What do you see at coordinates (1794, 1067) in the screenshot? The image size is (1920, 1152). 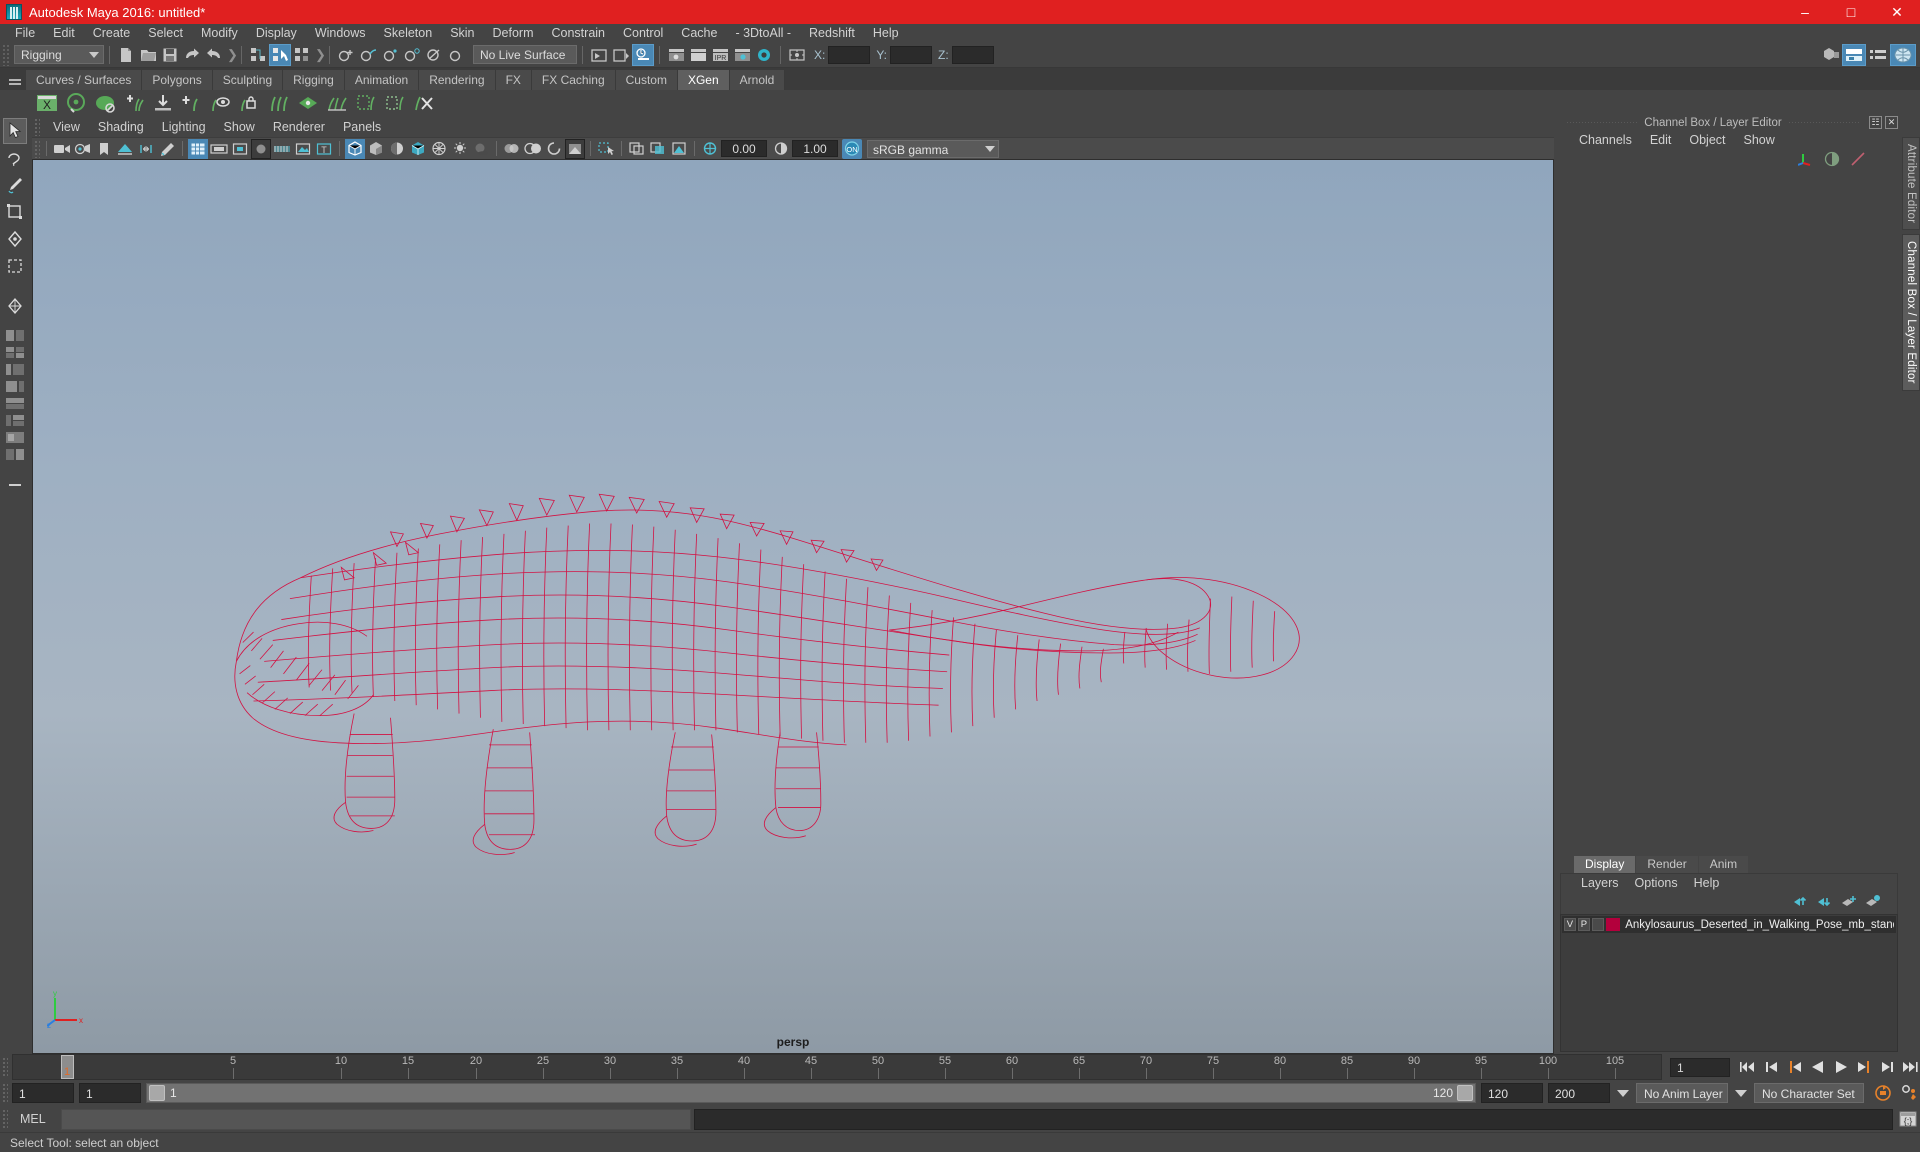 I see `step-back-frame-icon` at bounding box center [1794, 1067].